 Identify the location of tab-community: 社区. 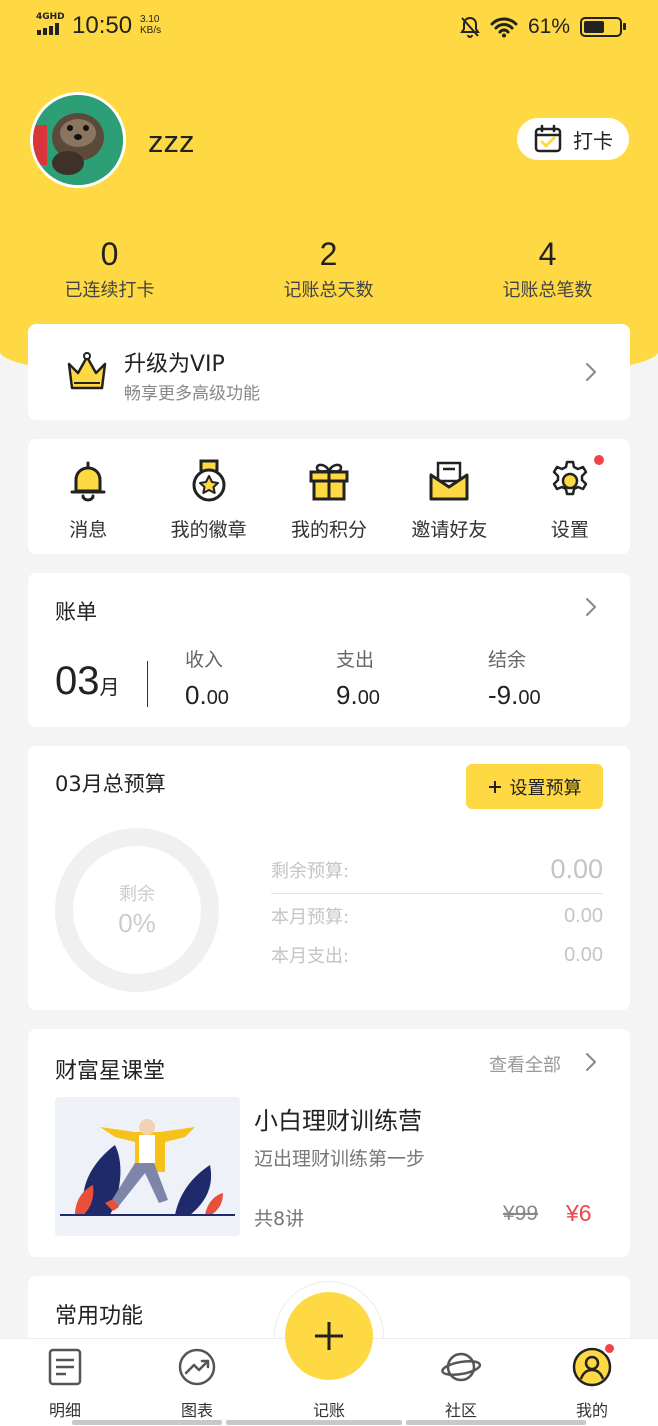
(461, 1382).